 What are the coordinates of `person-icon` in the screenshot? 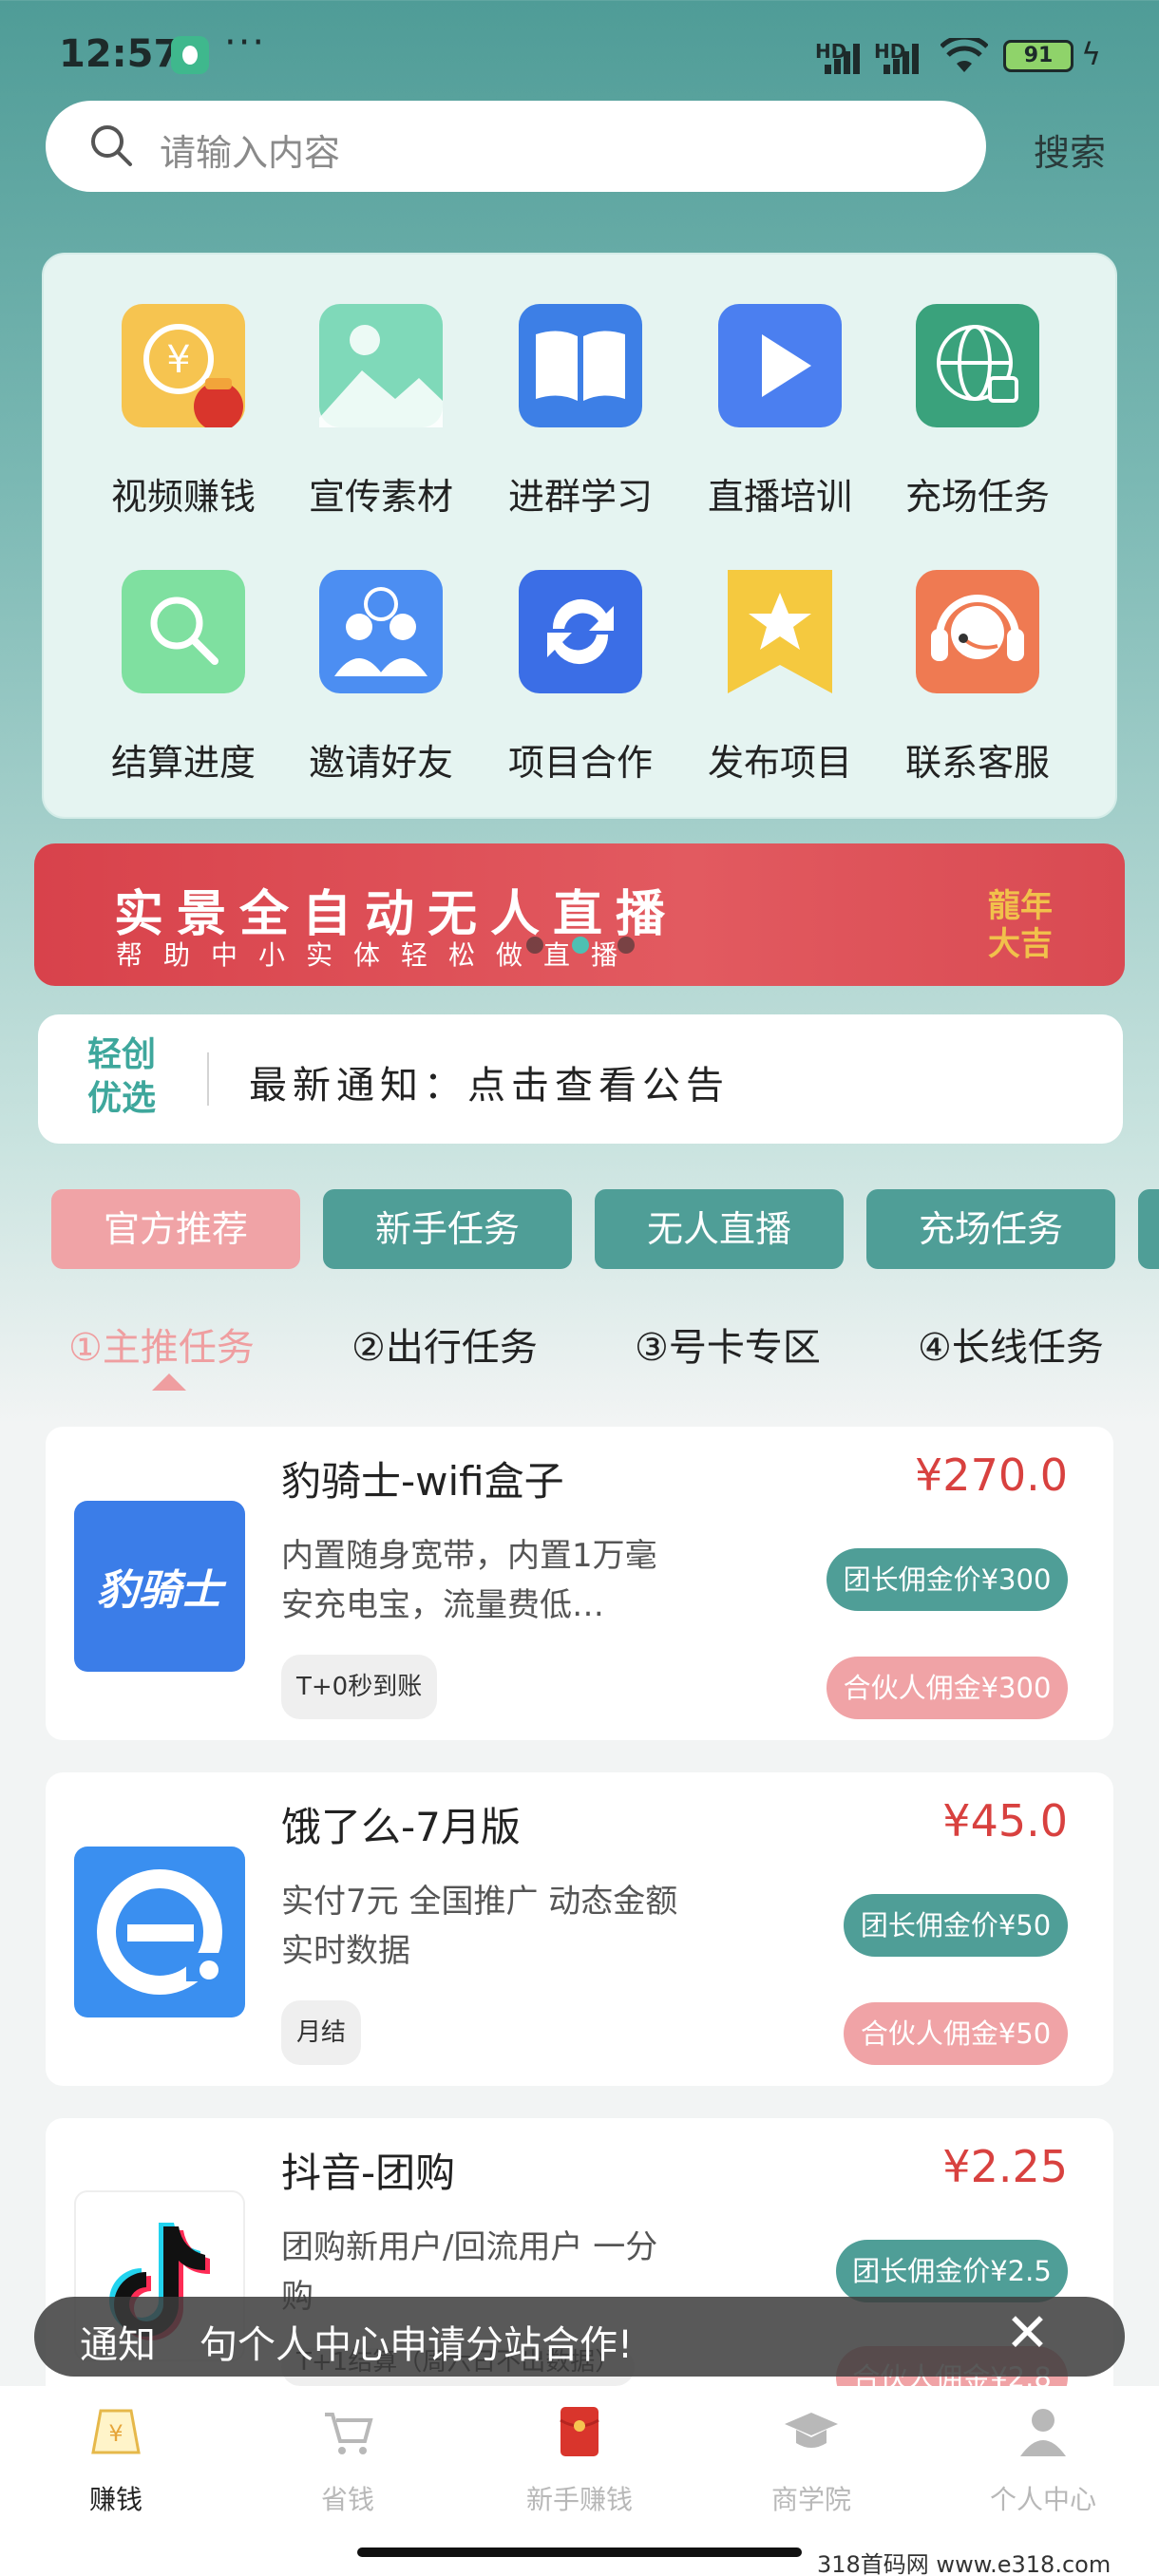 It's located at (1043, 2432).